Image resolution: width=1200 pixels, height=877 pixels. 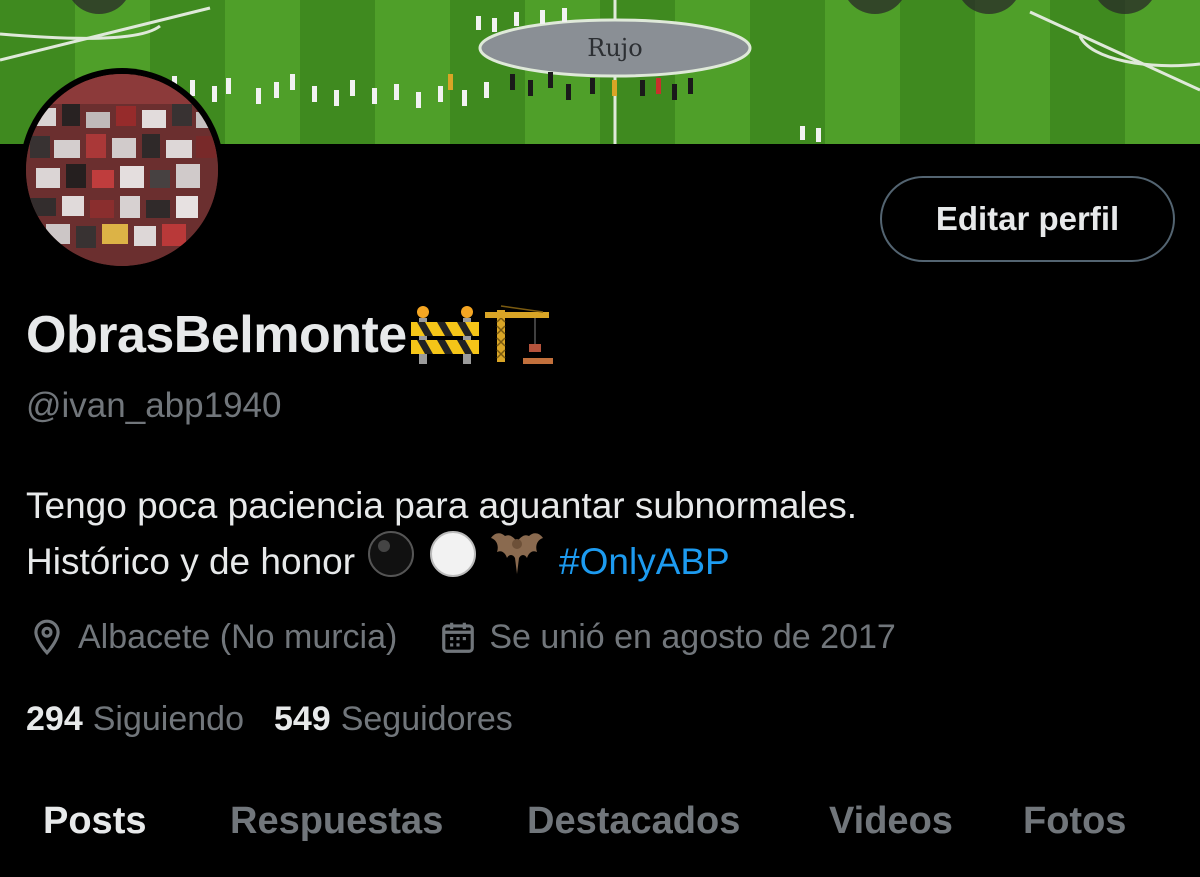 What do you see at coordinates (458, 637) in the screenshot?
I see `calendar-icon` at bounding box center [458, 637].